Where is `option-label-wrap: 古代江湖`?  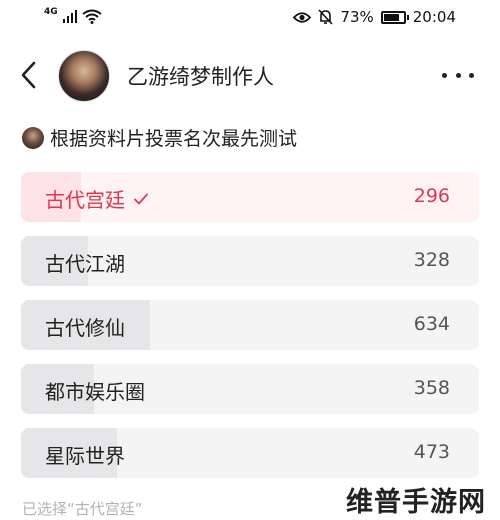 option-label-wrap: 古代江湖 is located at coordinates (85, 262).